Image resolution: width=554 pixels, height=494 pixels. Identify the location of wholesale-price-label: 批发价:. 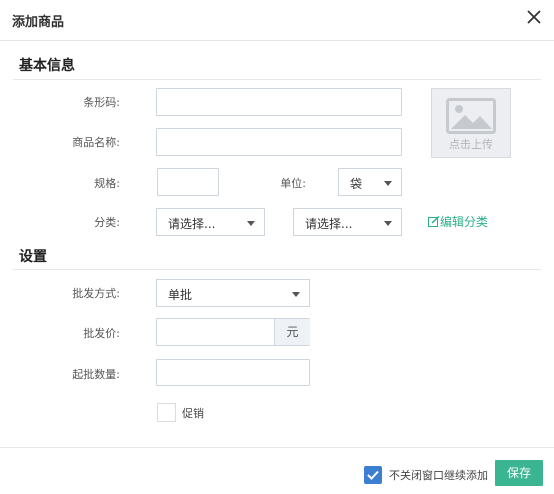
(101, 333).